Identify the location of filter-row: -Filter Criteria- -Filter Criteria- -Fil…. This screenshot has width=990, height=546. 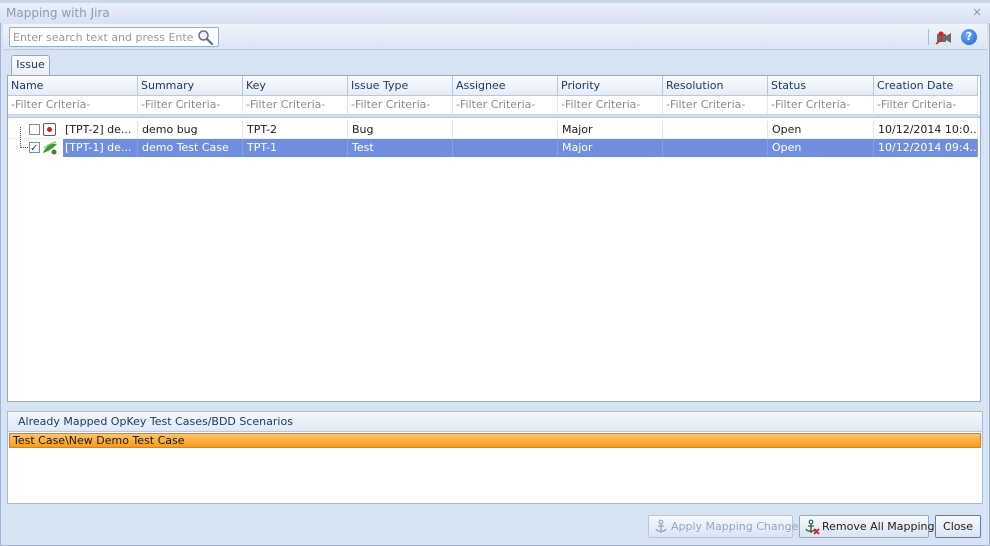
(493, 105).